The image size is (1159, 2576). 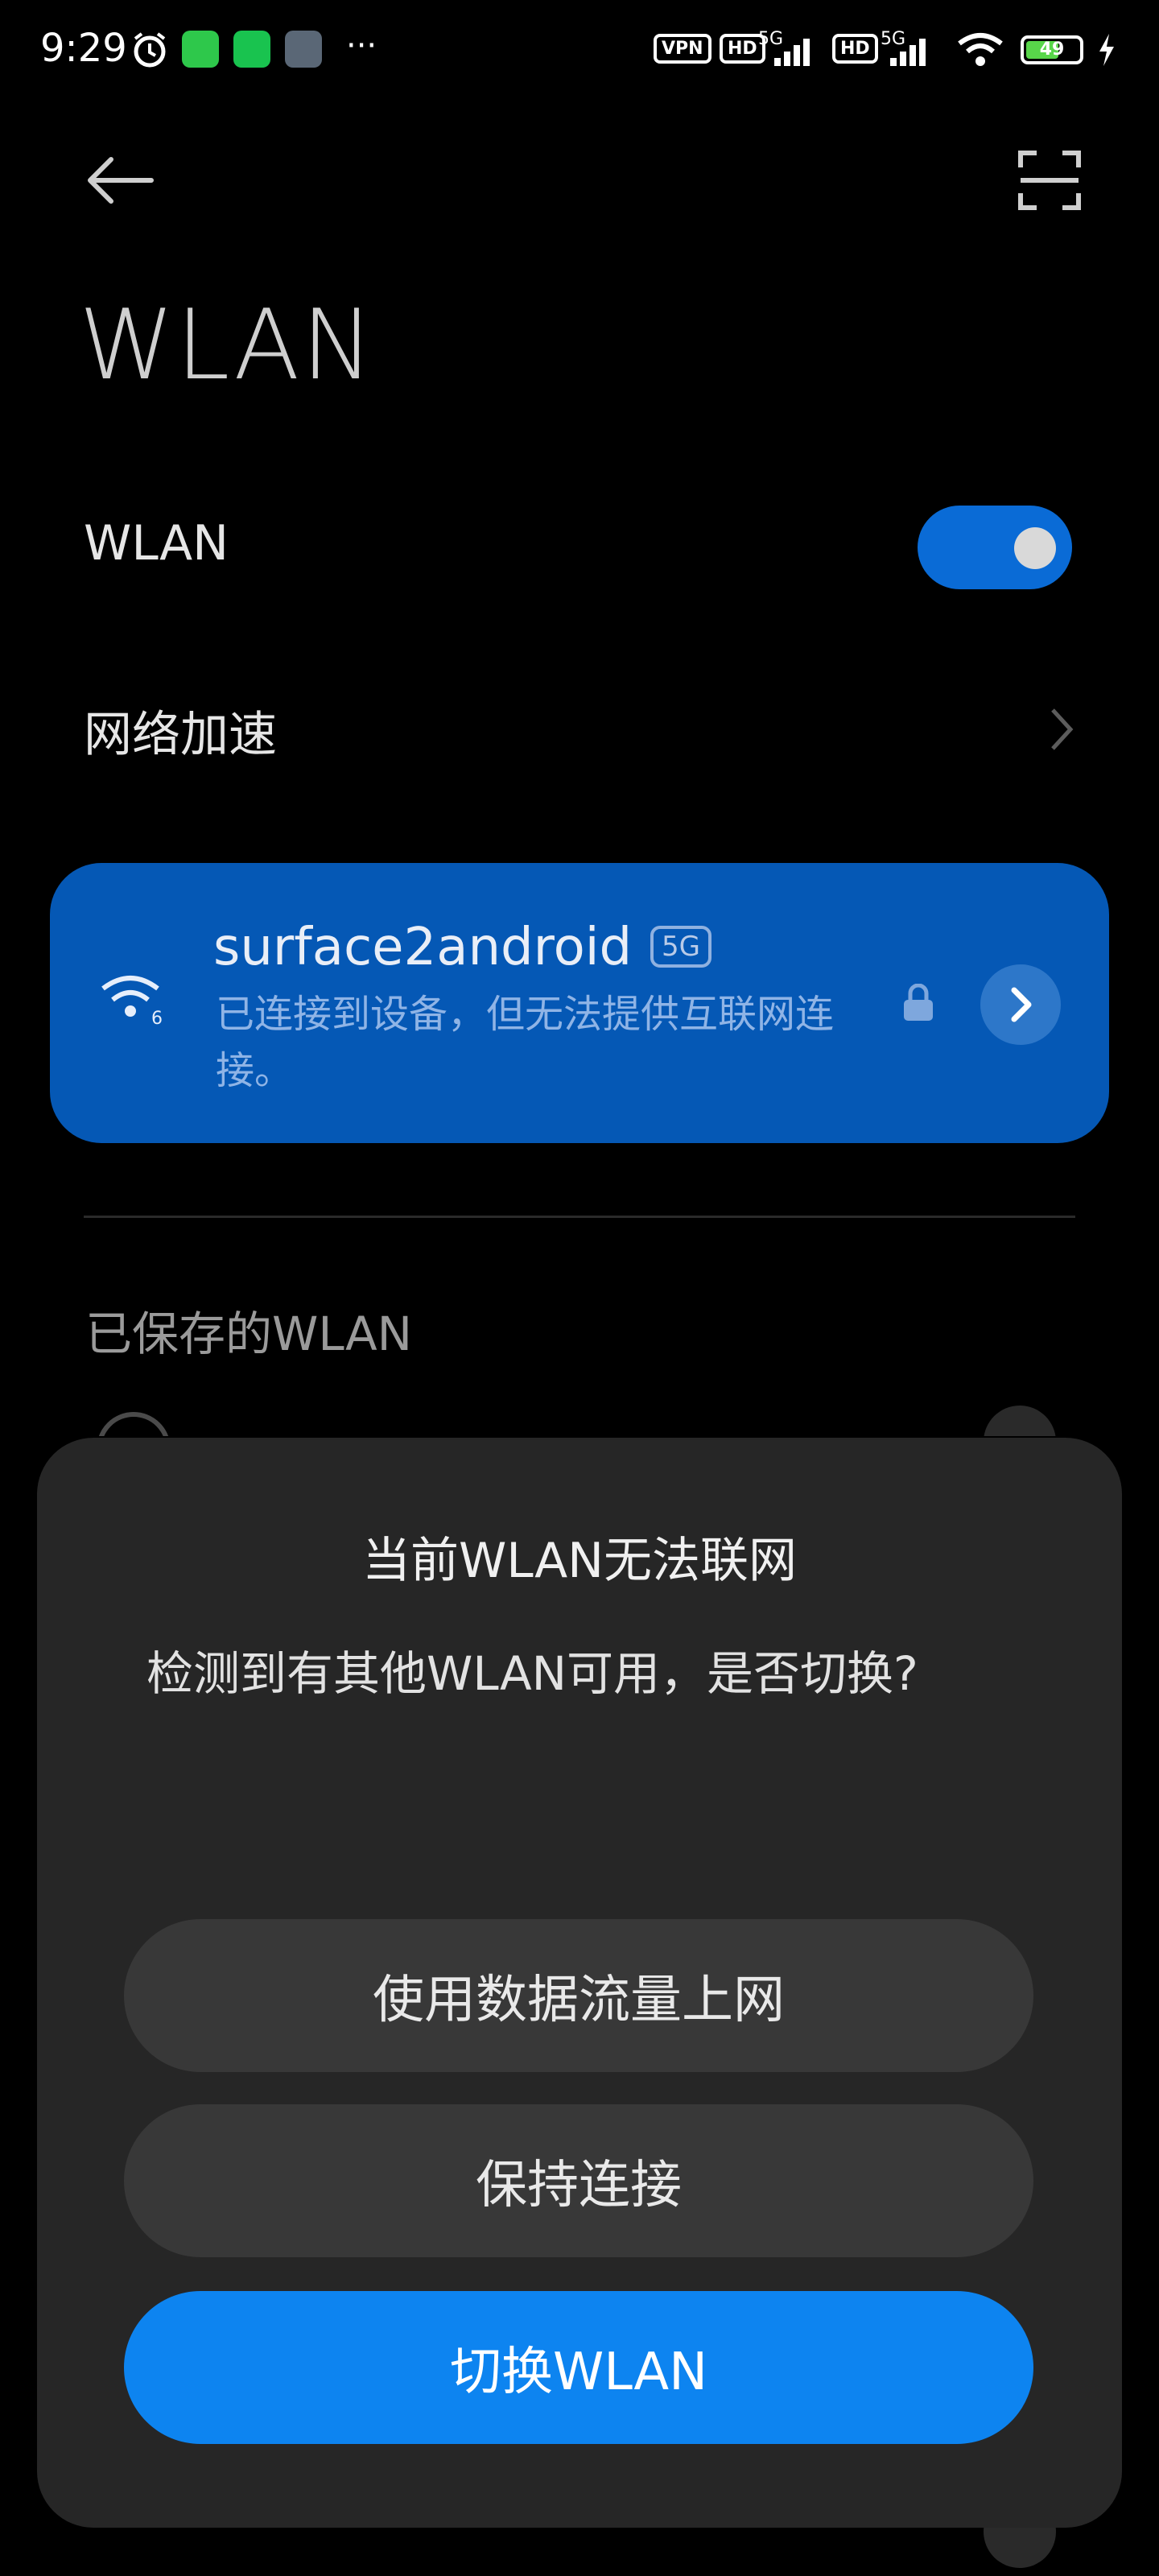 What do you see at coordinates (680, 947) in the screenshot?
I see `band-badge: 5G` at bounding box center [680, 947].